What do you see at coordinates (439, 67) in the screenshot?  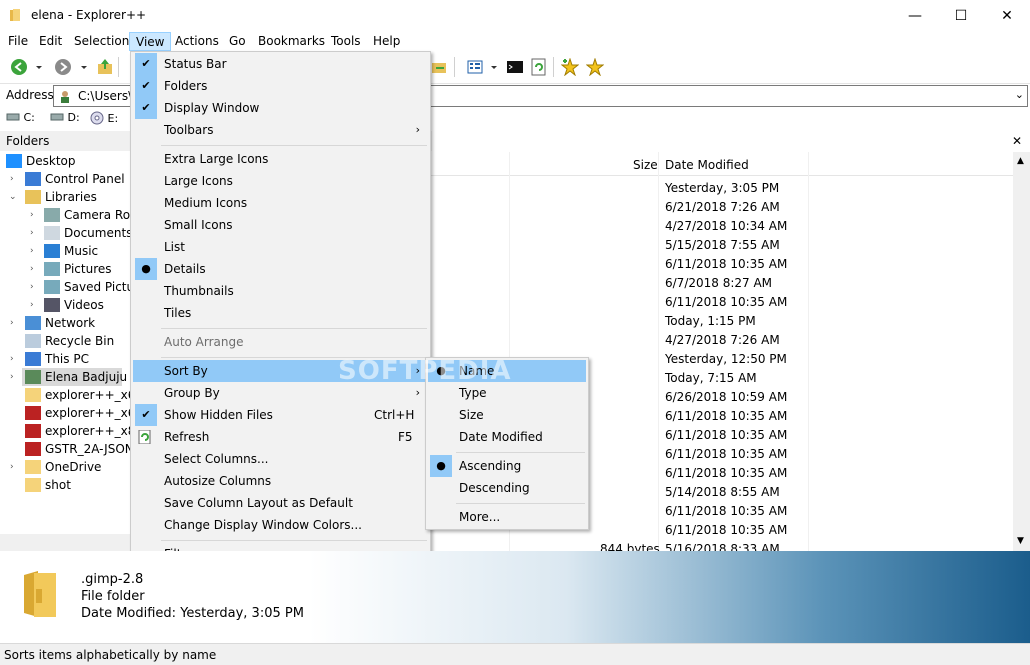 I see `move-to-icon` at bounding box center [439, 67].